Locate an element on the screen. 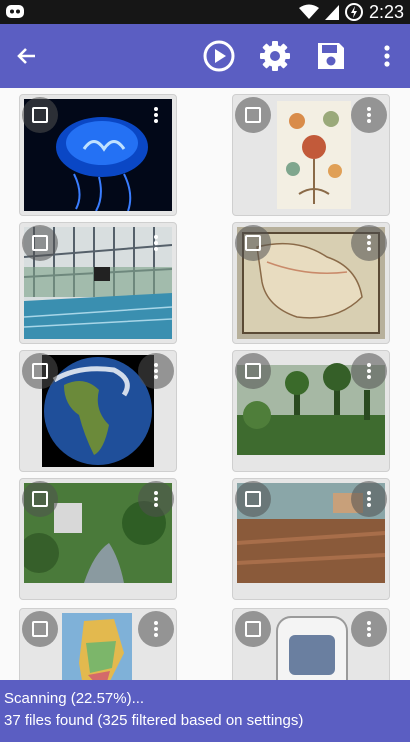 The width and height of the screenshot is (410, 742). overflow-menu-button is located at coordinates (387, 56).